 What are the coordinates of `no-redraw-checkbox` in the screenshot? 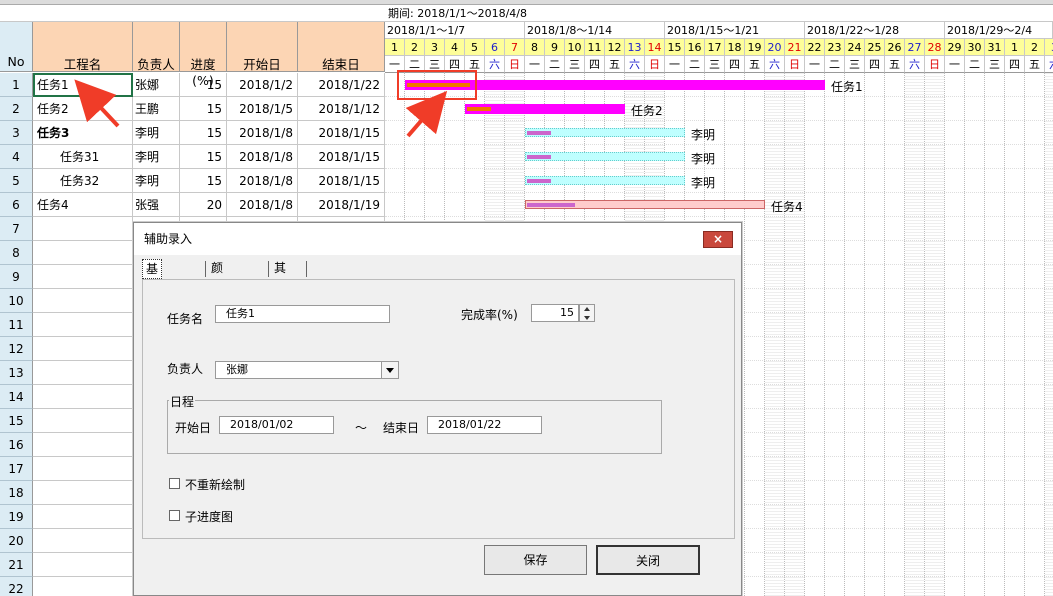 It's located at (174, 483).